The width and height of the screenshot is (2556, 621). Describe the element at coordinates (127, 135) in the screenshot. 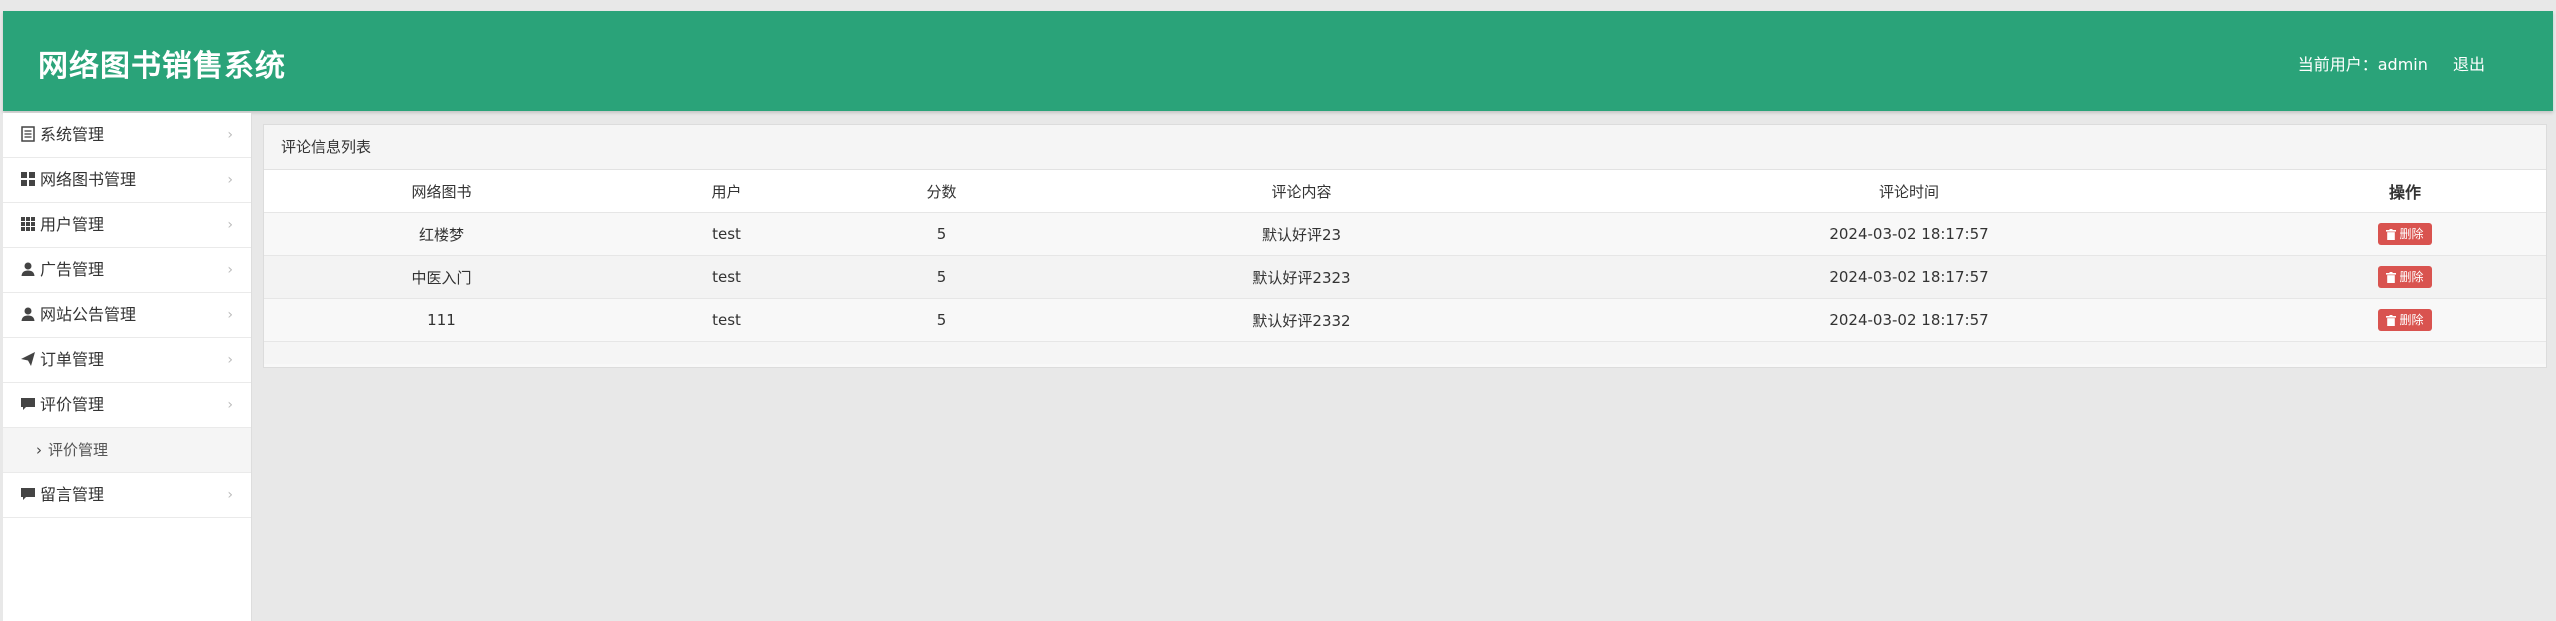

I see `sidebar-item-system: 系统管理 ›` at that location.